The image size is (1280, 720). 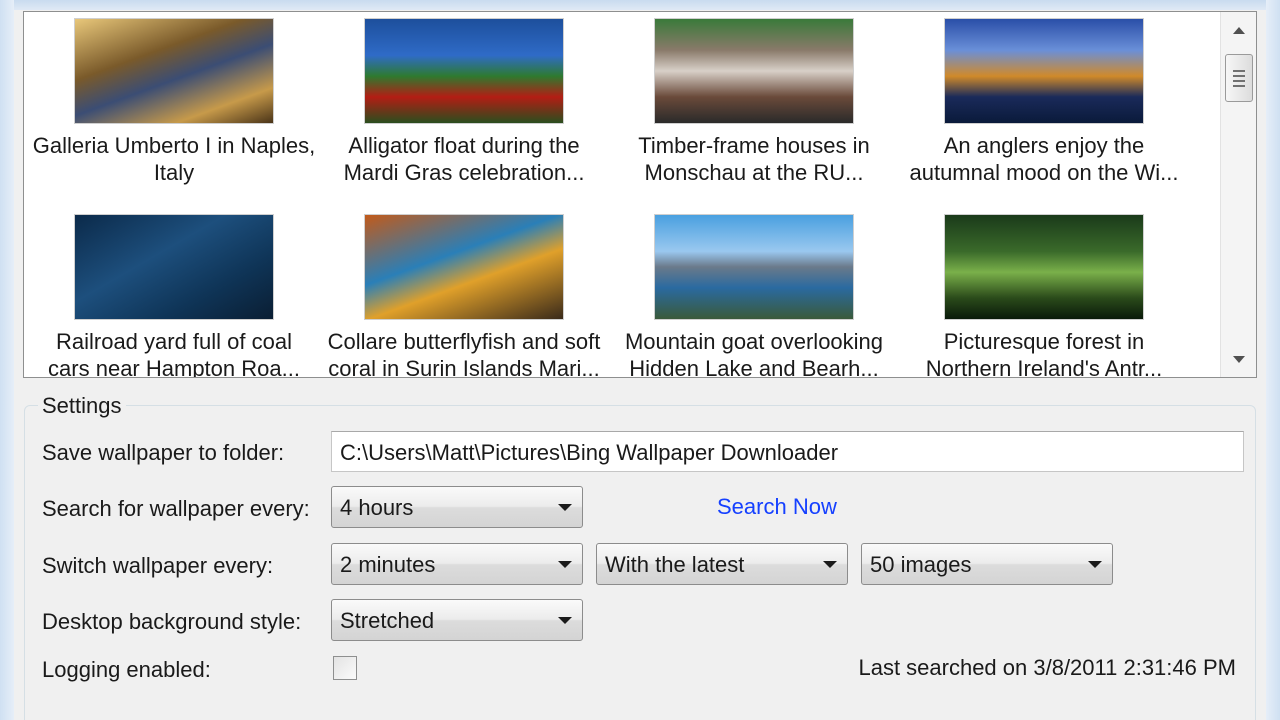 What do you see at coordinates (754, 341) in the screenshot?
I see `caption-line-1: Mountain goat overlooking` at bounding box center [754, 341].